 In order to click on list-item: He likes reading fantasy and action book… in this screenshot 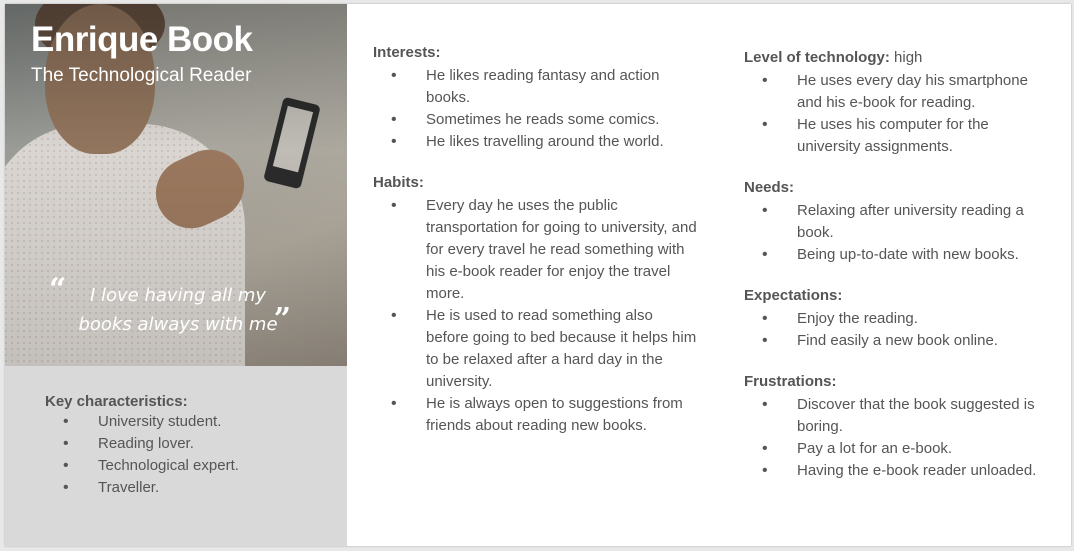, I will do `click(544, 87)`.